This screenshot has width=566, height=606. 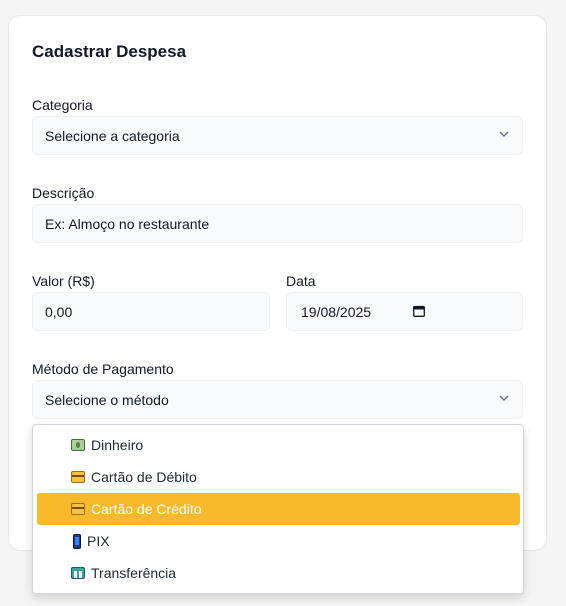 What do you see at coordinates (277, 135) in the screenshot?
I see `category-select: Selecione a categoria` at bounding box center [277, 135].